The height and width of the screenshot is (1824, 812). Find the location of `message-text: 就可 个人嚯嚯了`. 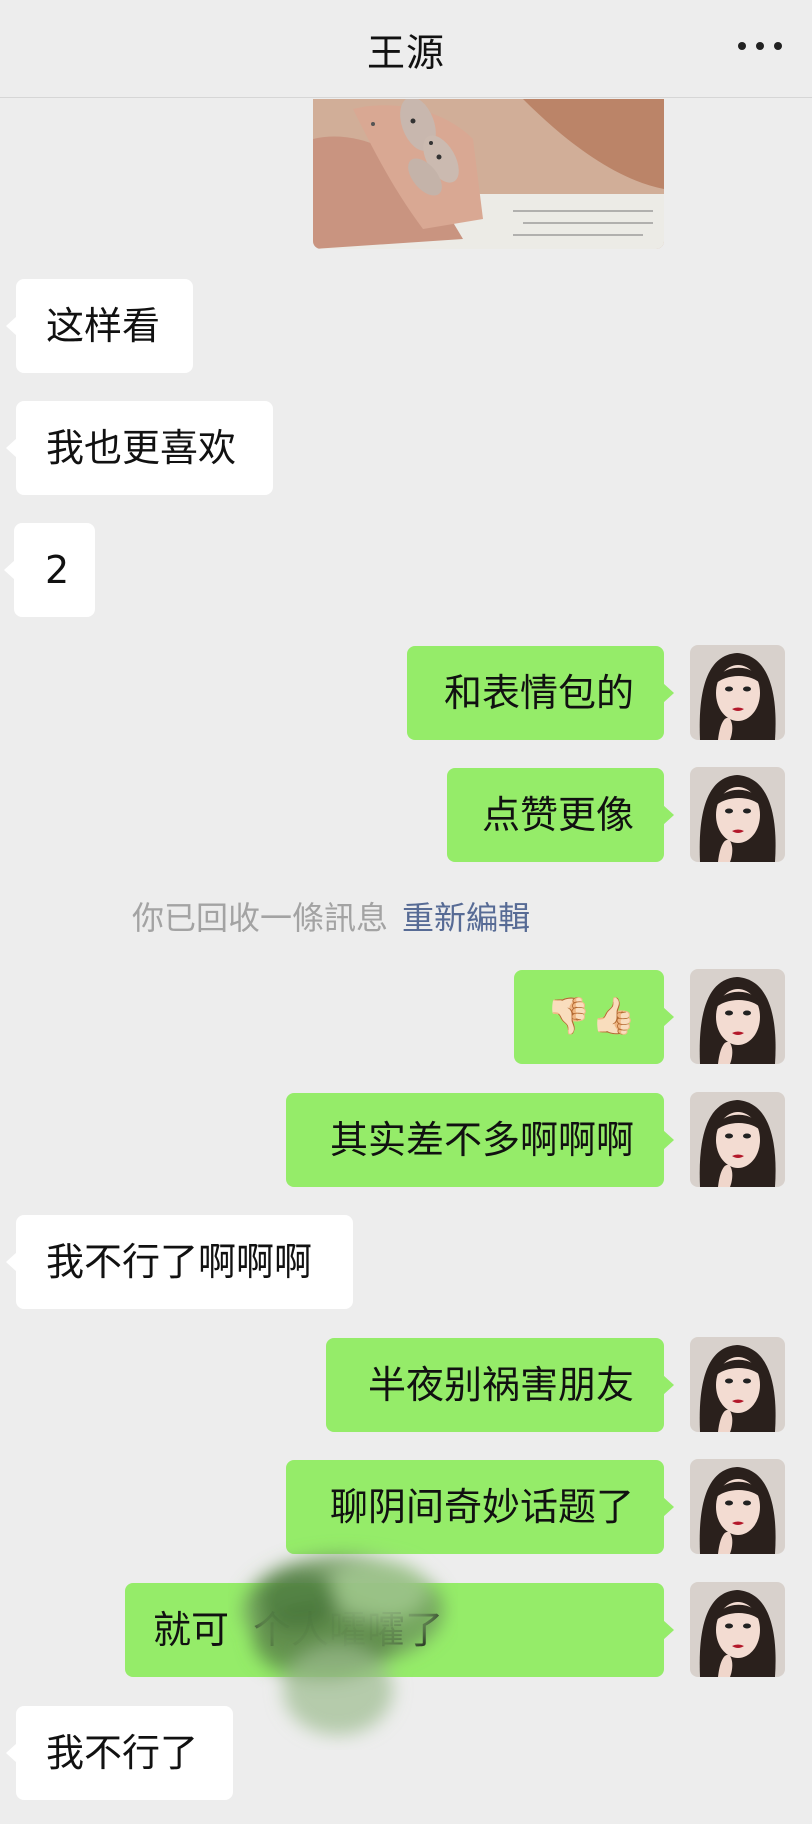

message-text: 就可 个人嚯嚯了 is located at coordinates (298, 1630).